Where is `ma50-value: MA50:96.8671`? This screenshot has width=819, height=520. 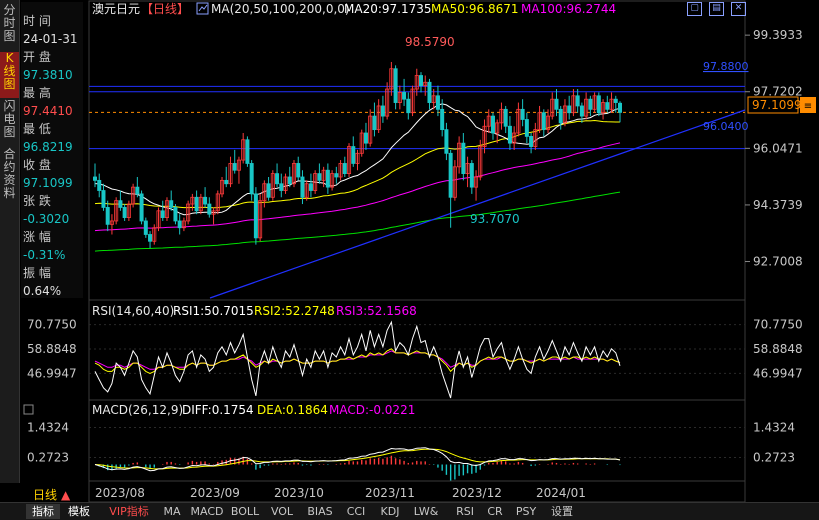
ma50-value: MA50:96.8671 is located at coordinates (475, 9).